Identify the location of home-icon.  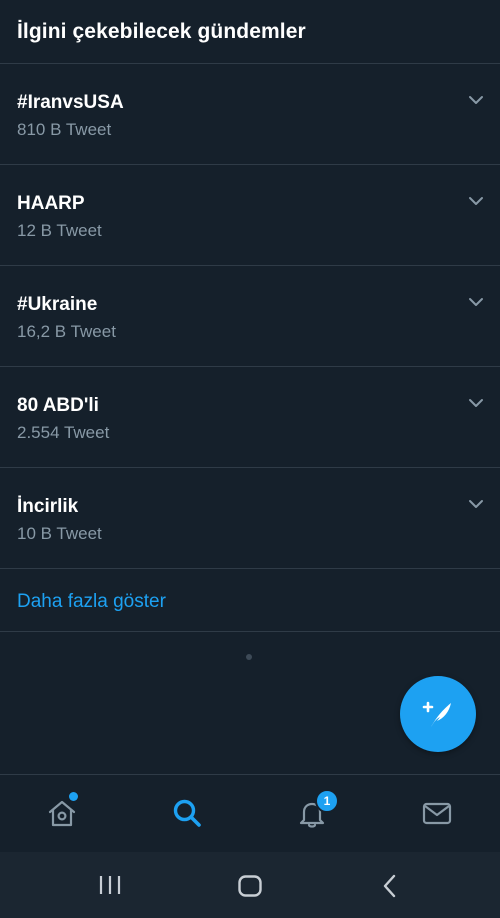
(62, 813).